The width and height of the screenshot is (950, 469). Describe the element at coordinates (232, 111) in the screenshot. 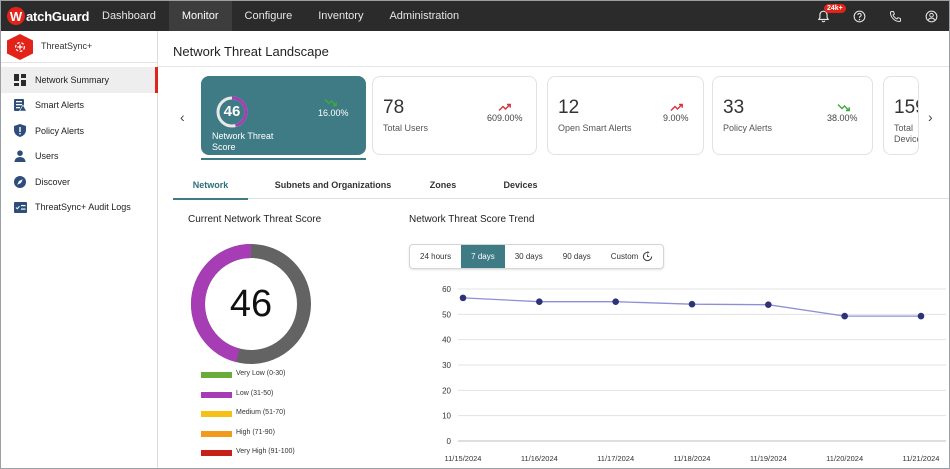

I see `threat-score-value: 46` at that location.